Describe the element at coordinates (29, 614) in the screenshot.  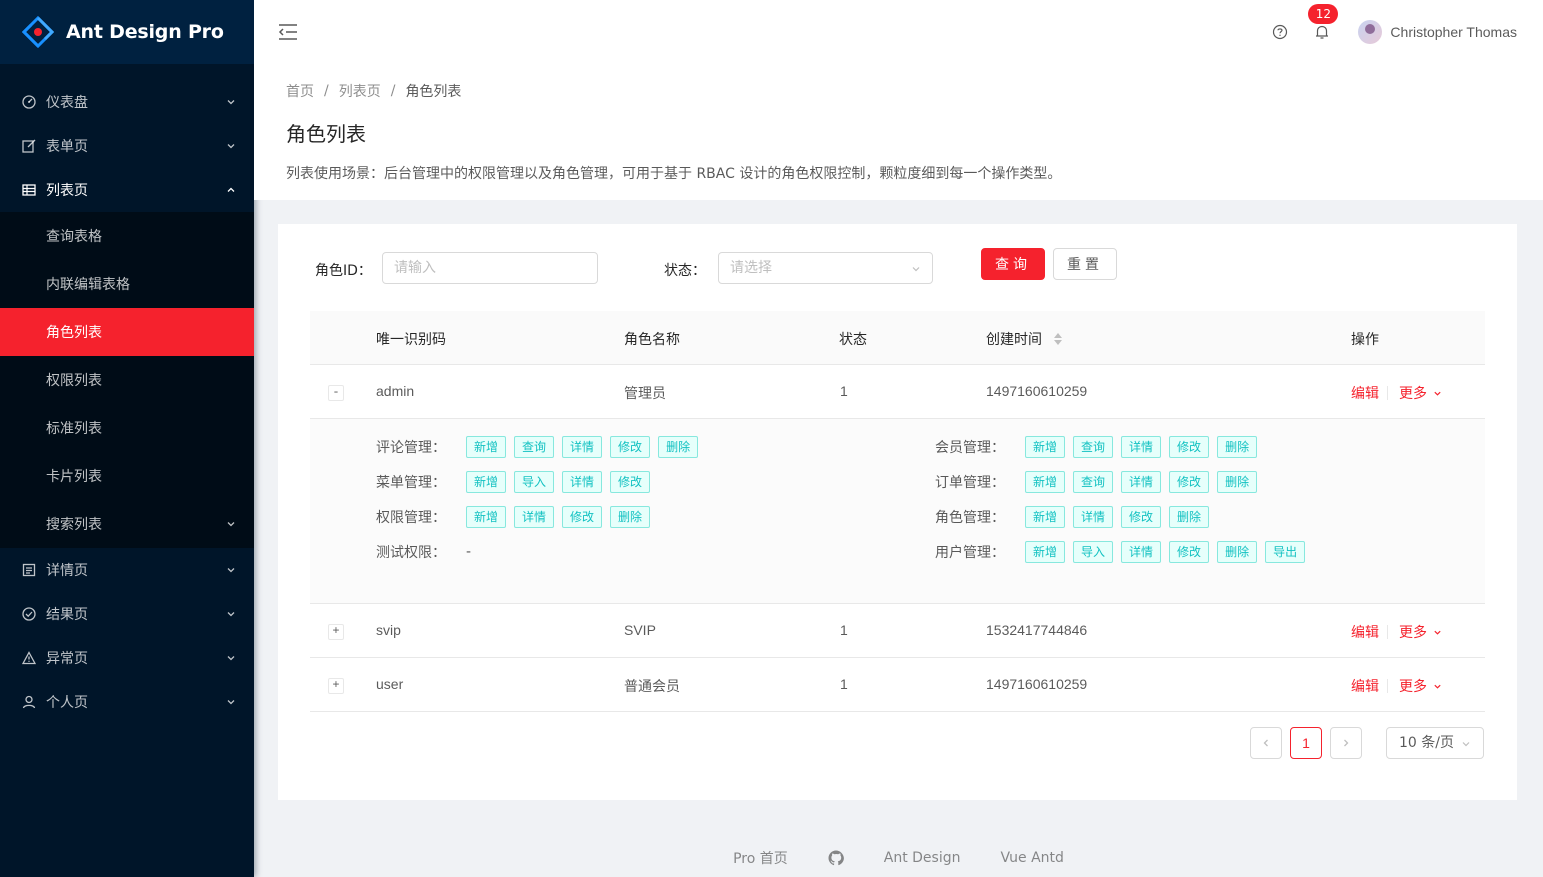
I see `check-circle-icon` at that location.